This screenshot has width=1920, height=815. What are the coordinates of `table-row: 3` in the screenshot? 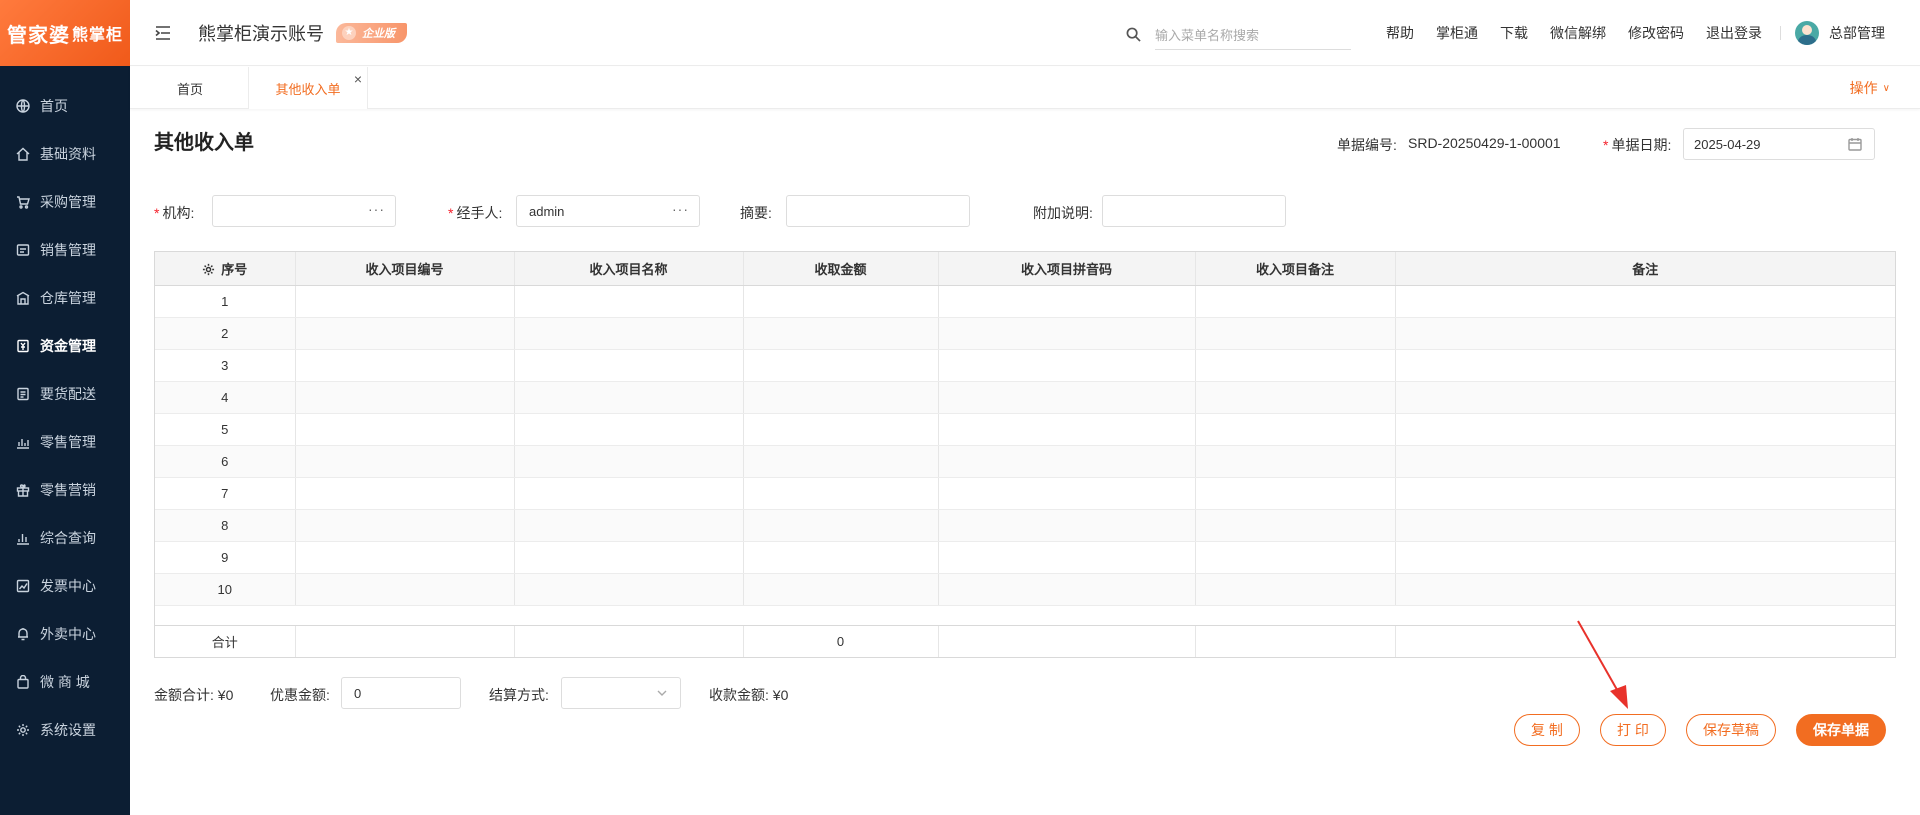 It's located at (1025, 365).